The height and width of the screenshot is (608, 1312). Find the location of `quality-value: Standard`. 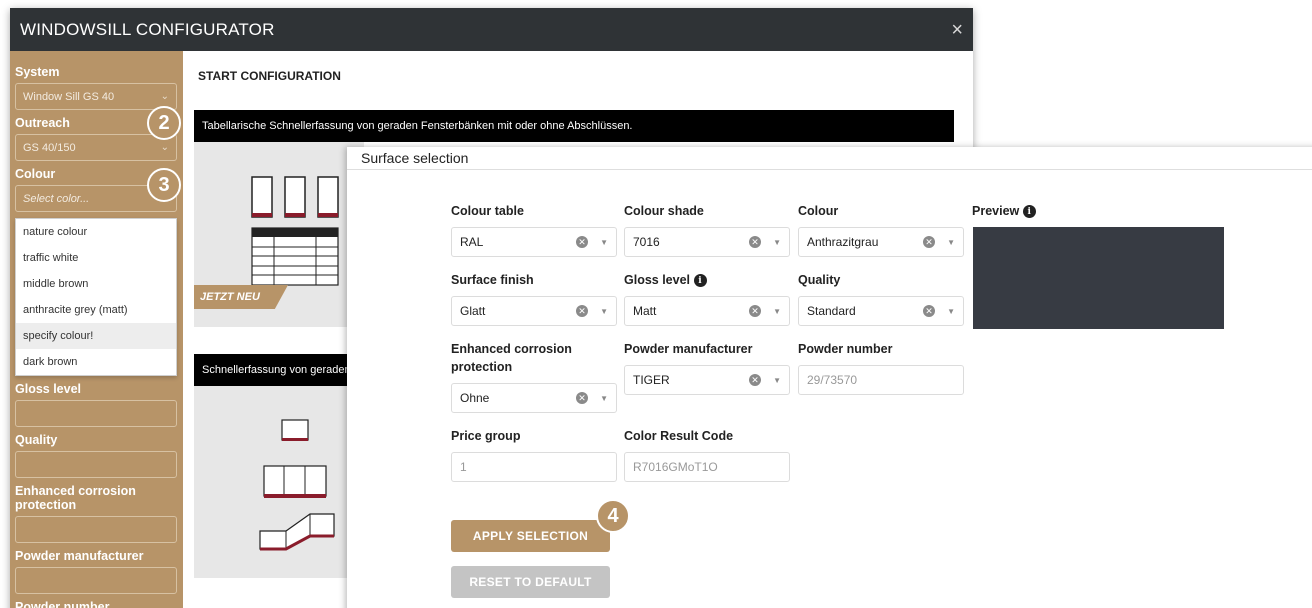

quality-value: Standard is located at coordinates (831, 311).